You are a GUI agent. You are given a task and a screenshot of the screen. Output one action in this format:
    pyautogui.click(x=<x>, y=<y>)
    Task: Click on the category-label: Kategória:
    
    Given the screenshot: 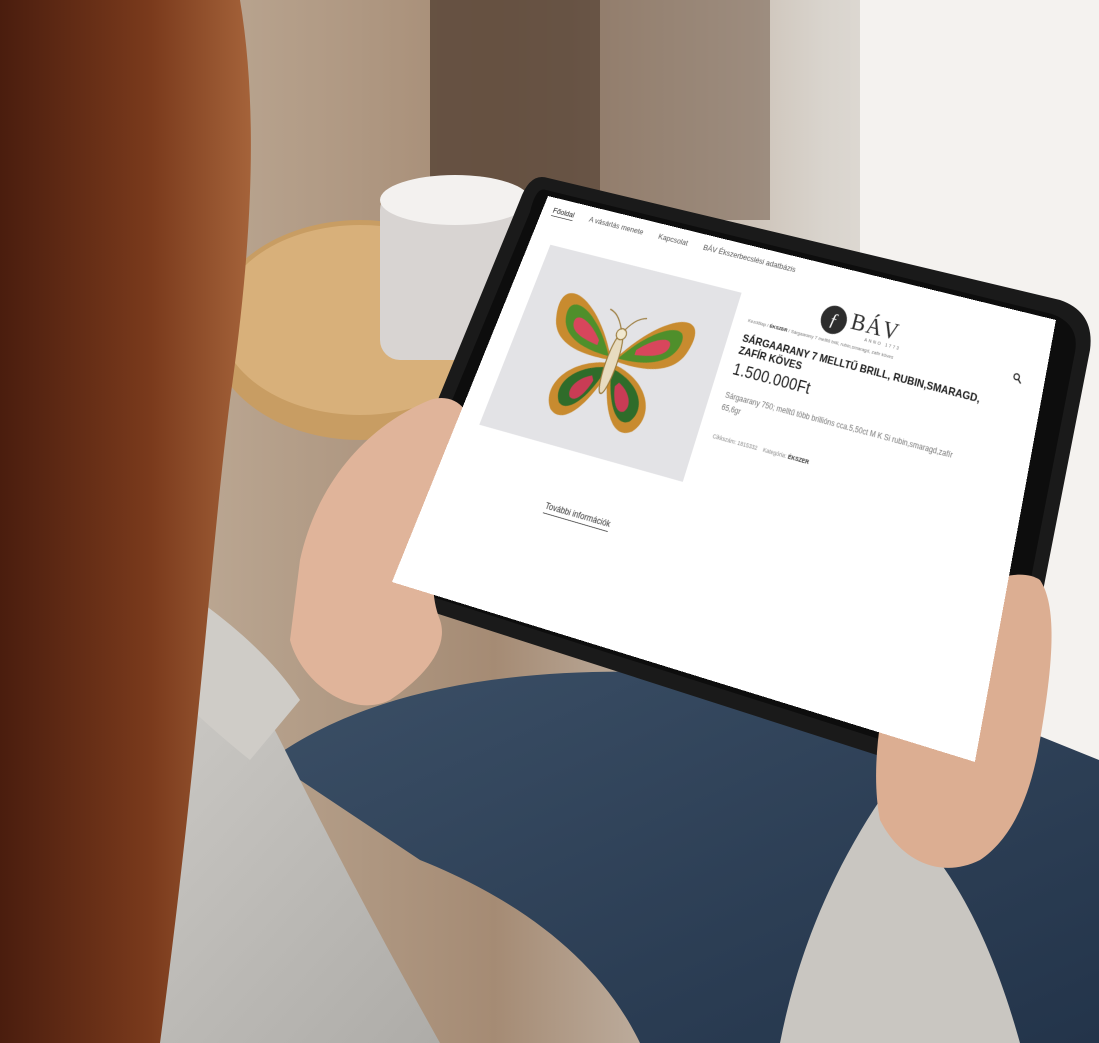 What is the action you would take?
    pyautogui.click(x=775, y=453)
    